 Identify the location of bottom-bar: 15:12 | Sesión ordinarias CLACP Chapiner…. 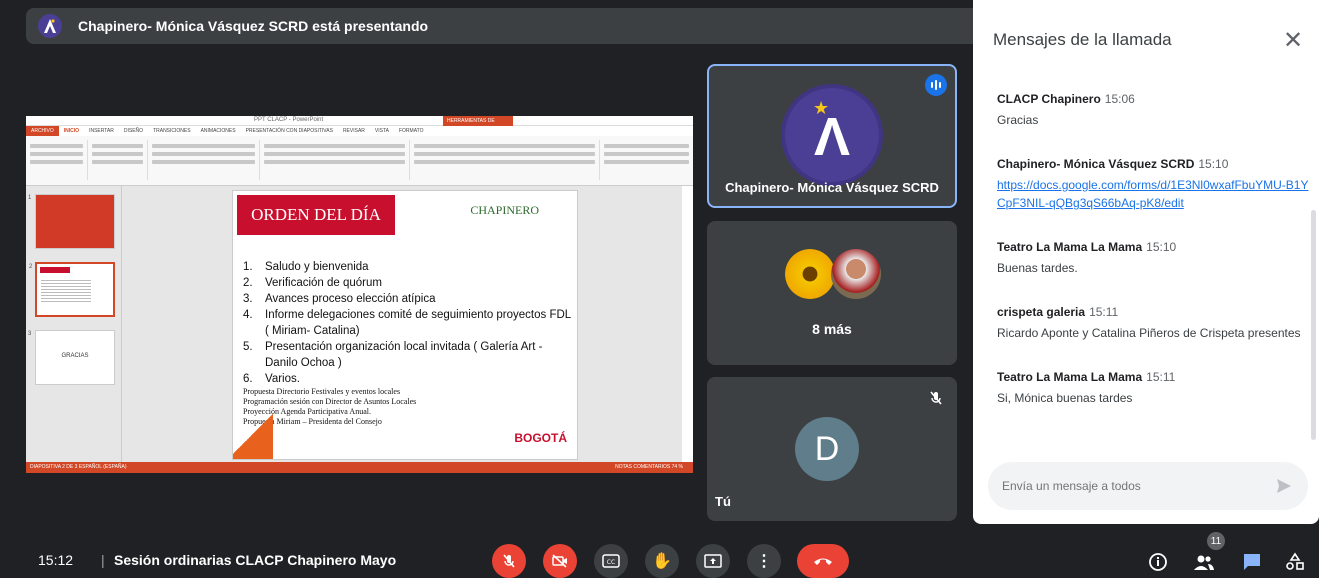
(659, 555).